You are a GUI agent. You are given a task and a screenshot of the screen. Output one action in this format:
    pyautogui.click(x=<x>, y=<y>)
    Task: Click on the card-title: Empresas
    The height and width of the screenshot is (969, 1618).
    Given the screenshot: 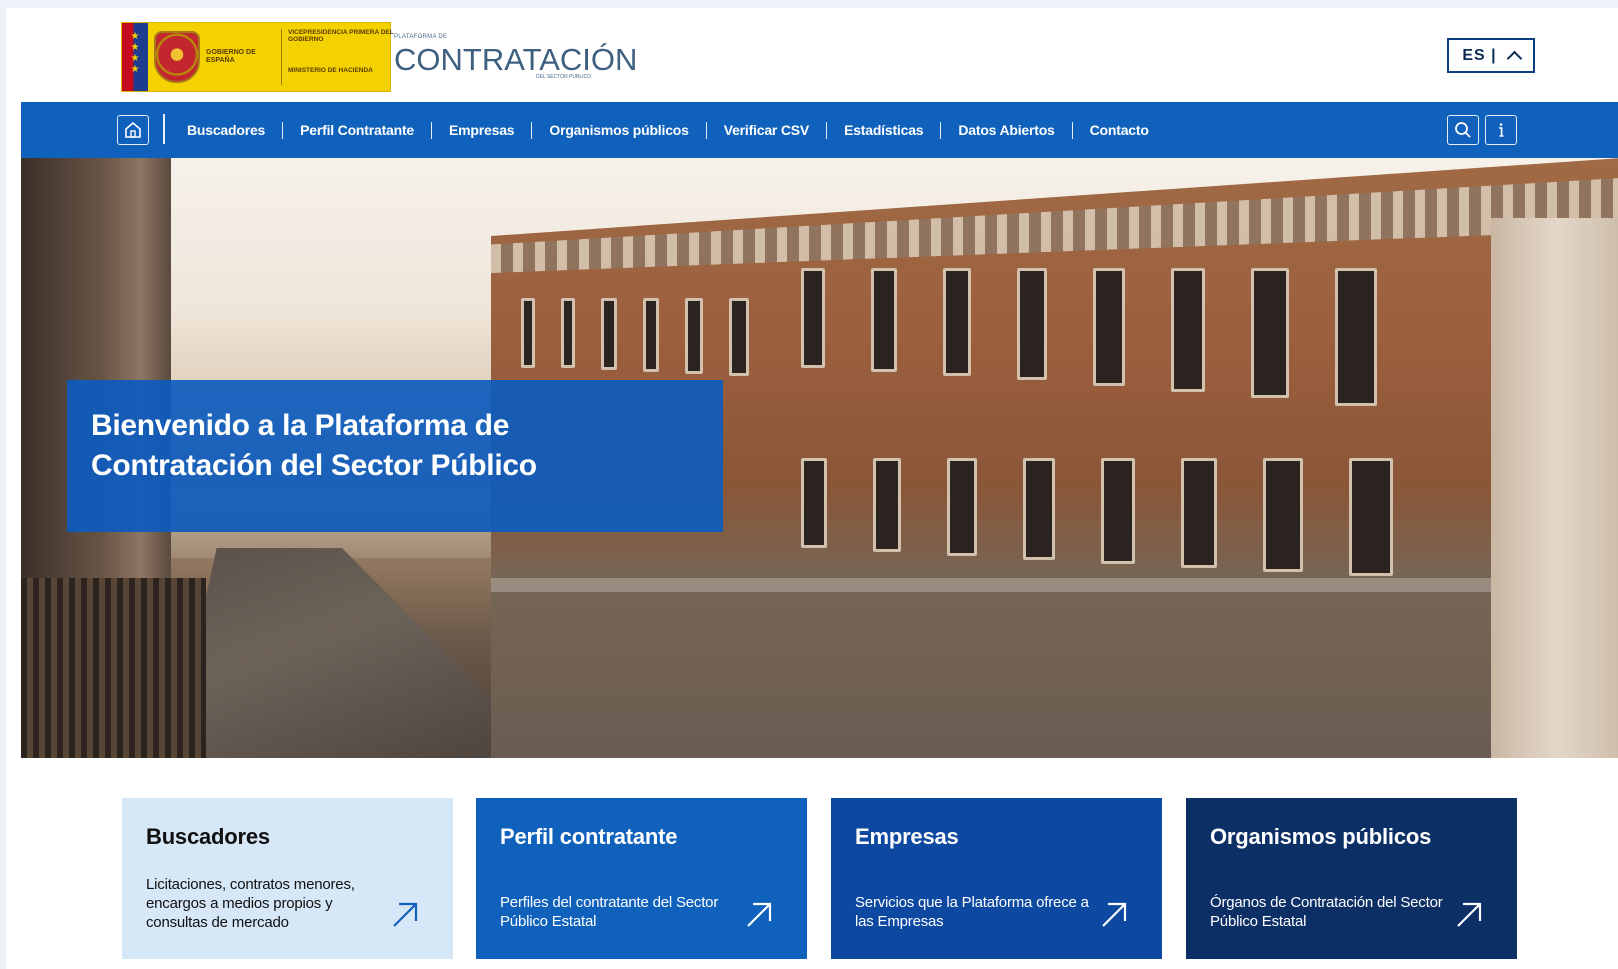 What is the action you would take?
    pyautogui.click(x=907, y=836)
    